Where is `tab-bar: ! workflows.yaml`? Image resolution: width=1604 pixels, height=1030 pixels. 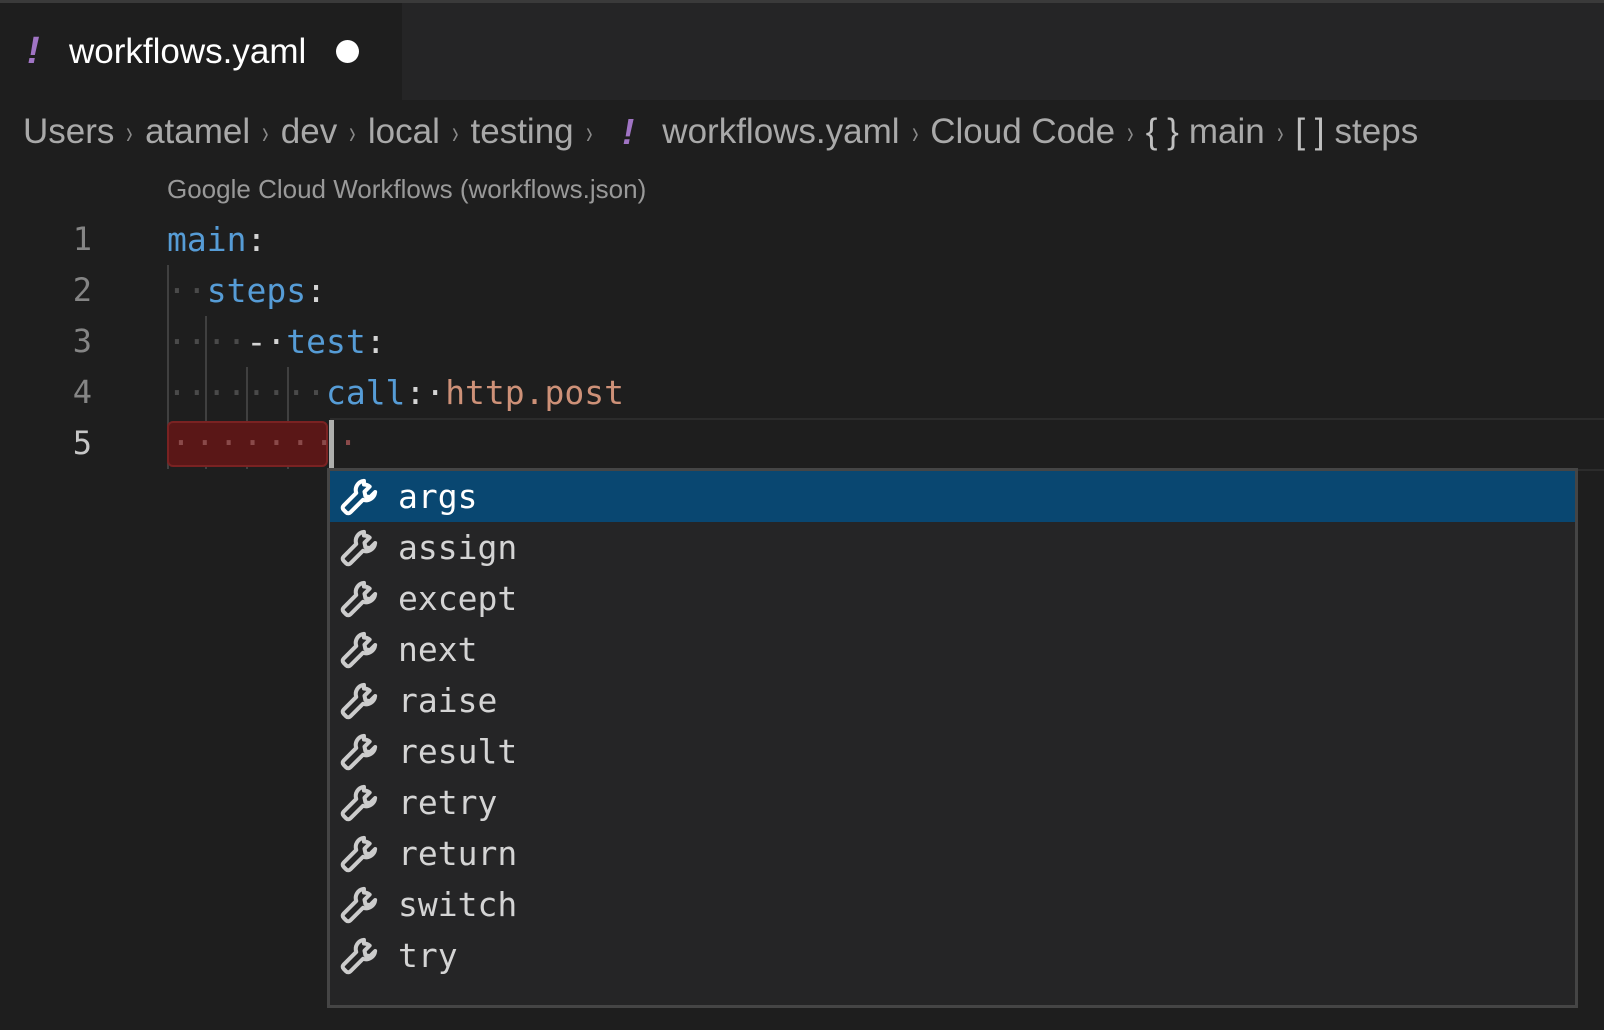
tab-bar: ! workflows.yaml is located at coordinates (802, 51).